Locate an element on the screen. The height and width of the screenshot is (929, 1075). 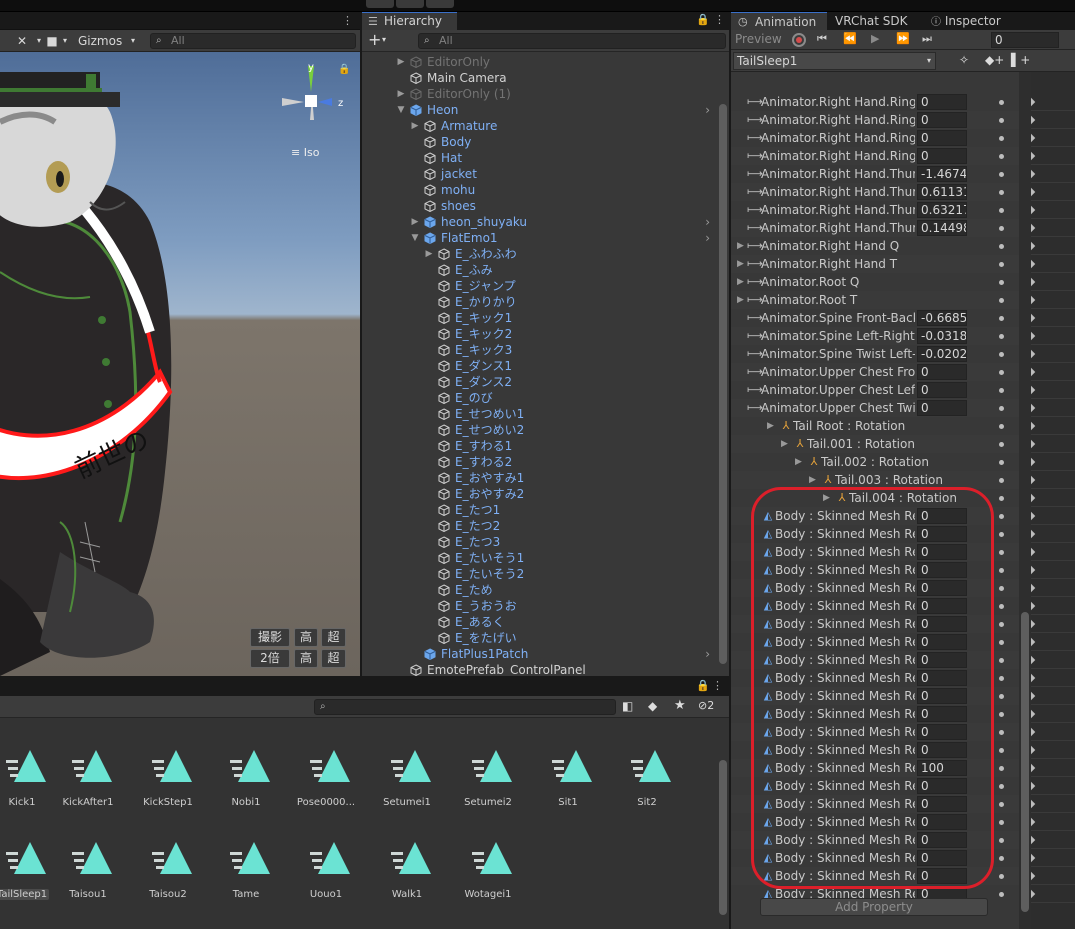
tab-hierarchy: ☰ Hierarchy is located at coordinates (409, 21).